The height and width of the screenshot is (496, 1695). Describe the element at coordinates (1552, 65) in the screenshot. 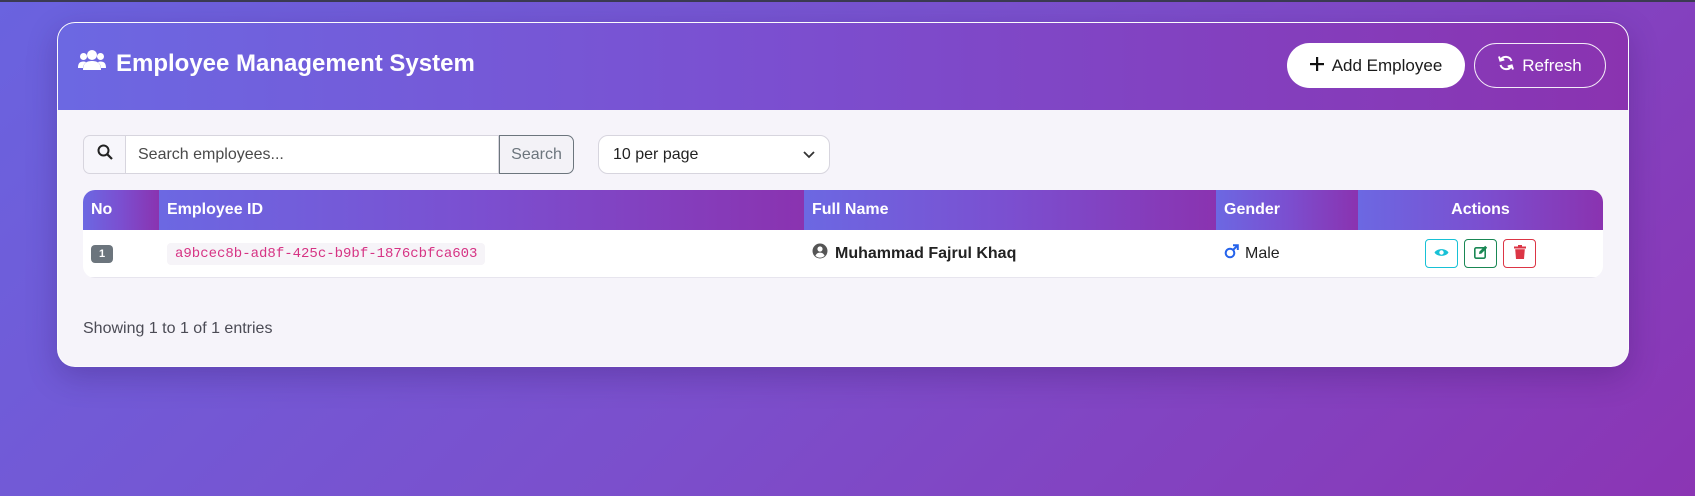

I see `refresh-label: Refresh` at that location.